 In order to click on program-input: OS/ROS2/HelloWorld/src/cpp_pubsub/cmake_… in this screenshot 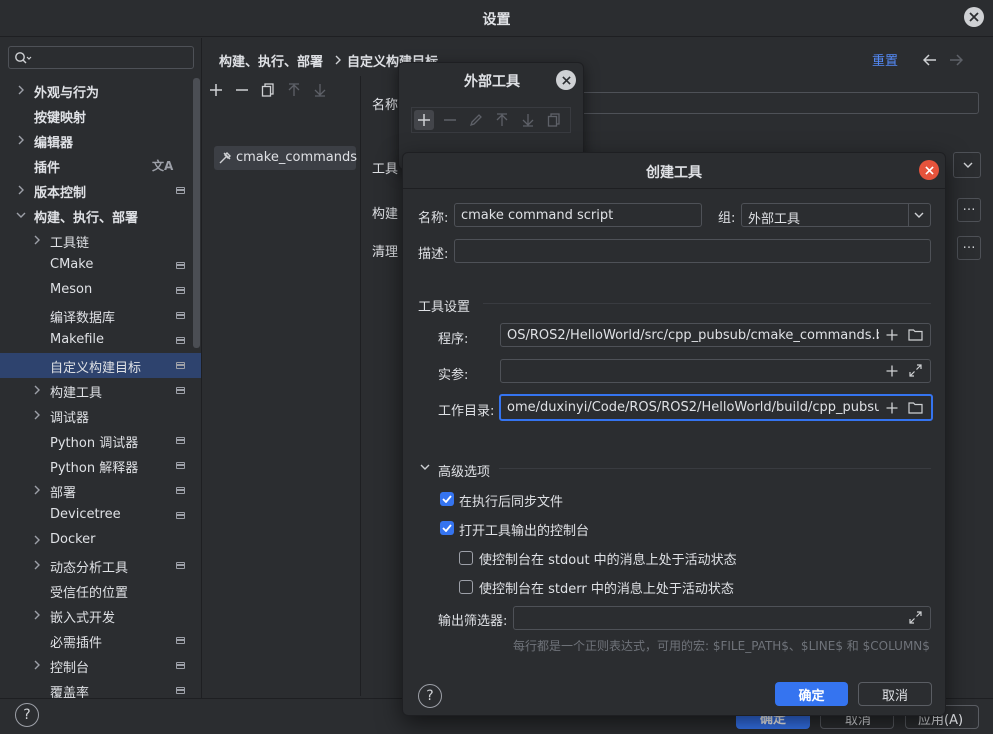, I will do `click(715, 335)`.